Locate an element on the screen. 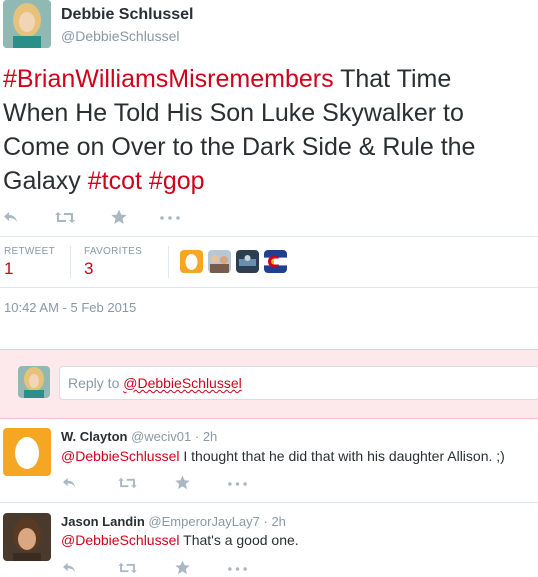  retweet-count: 1 is located at coordinates (8, 269).